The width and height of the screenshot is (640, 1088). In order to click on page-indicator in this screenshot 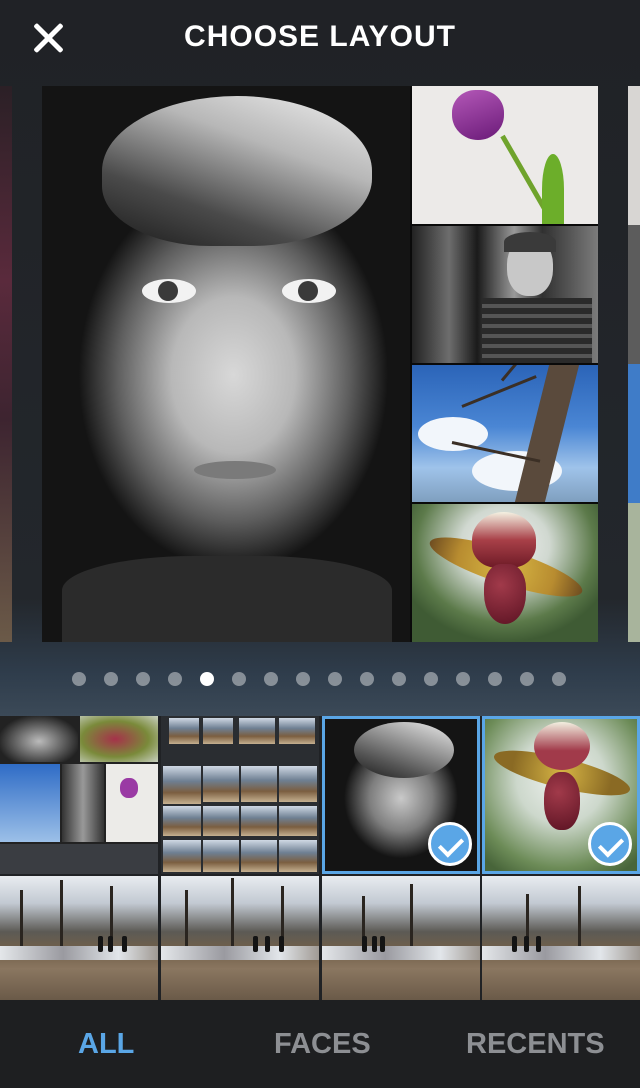, I will do `click(319, 680)`.